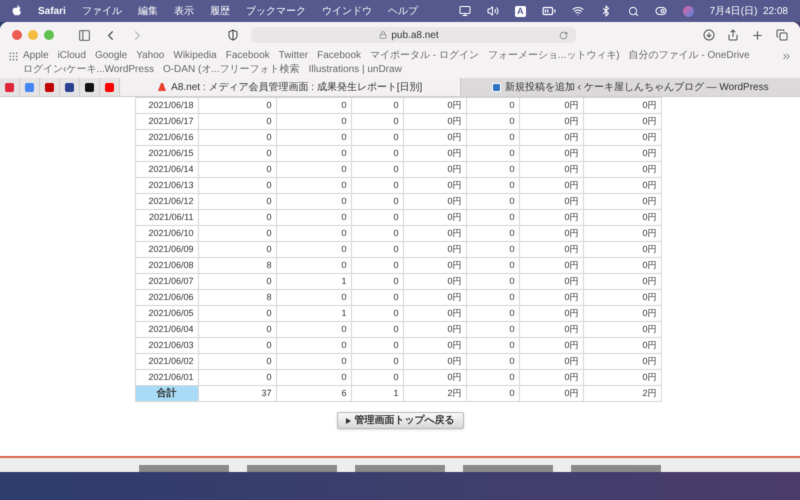  I want to click on reload-icon, so click(563, 35).